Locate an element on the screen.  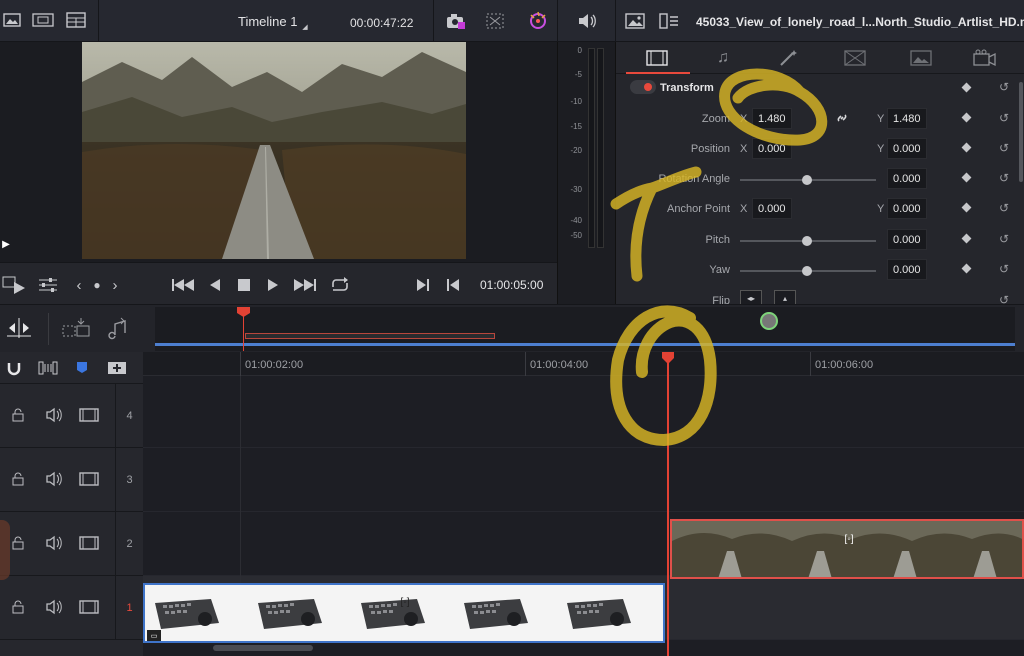
transform-title: Transform is located at coordinates (687, 88).